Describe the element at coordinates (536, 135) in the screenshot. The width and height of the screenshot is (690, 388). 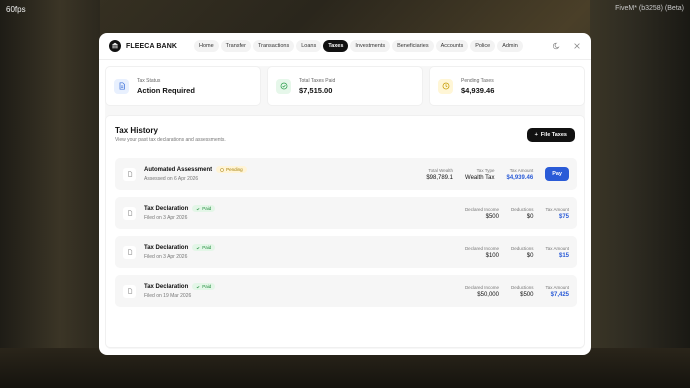
I see `plus-icon: +` at that location.